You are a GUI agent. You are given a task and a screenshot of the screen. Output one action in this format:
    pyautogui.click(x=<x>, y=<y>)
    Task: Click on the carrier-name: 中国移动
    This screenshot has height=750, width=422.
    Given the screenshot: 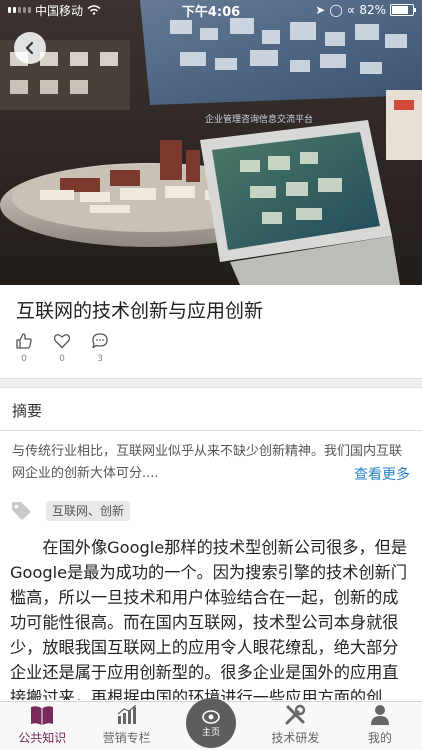 What is the action you would take?
    pyautogui.click(x=59, y=10)
    